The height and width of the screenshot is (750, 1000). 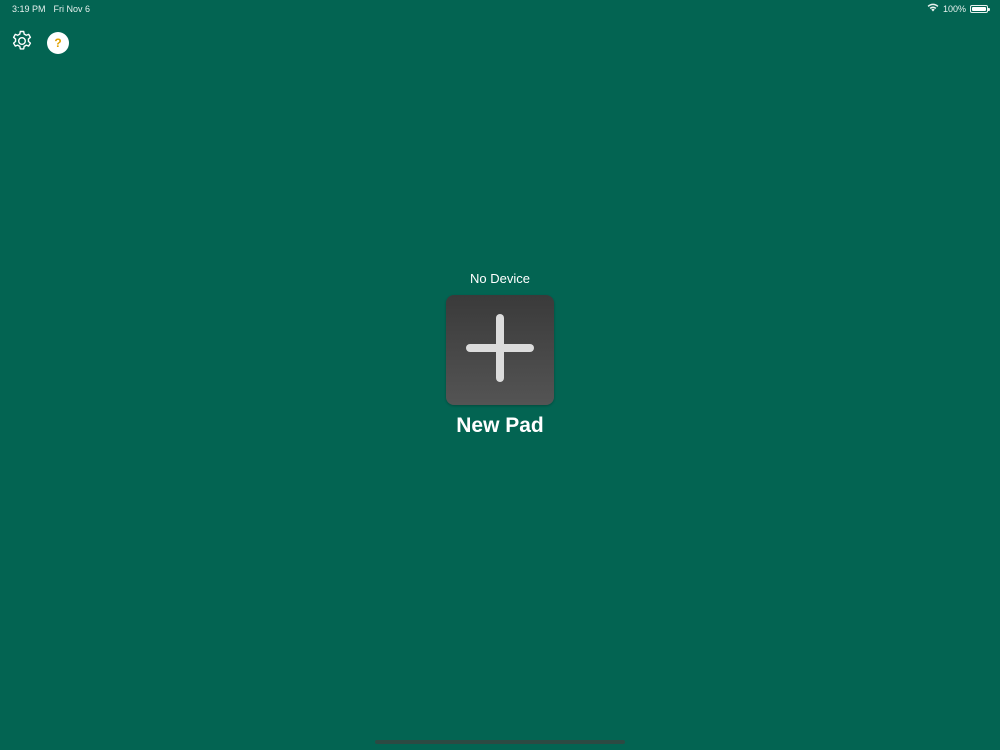 I want to click on status-bar: 3:19 PM Fri Nov 6 100%, so click(x=500, y=9).